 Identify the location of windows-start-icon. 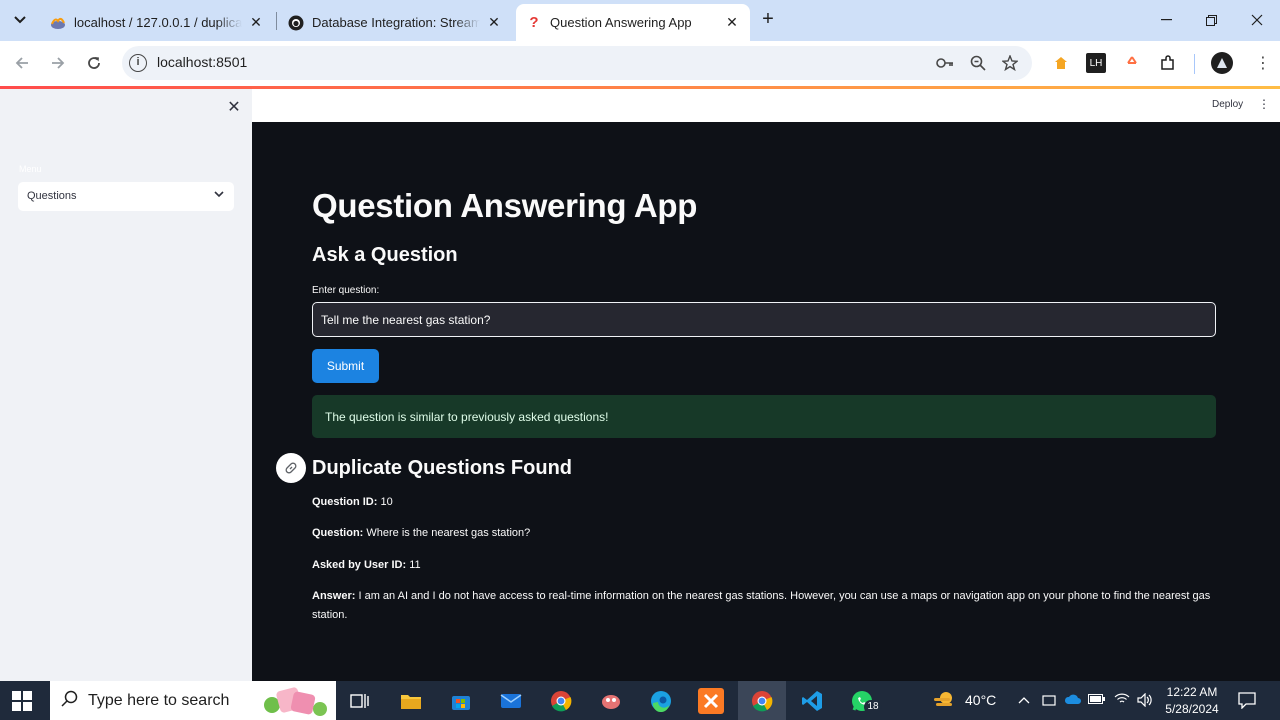
(22, 701).